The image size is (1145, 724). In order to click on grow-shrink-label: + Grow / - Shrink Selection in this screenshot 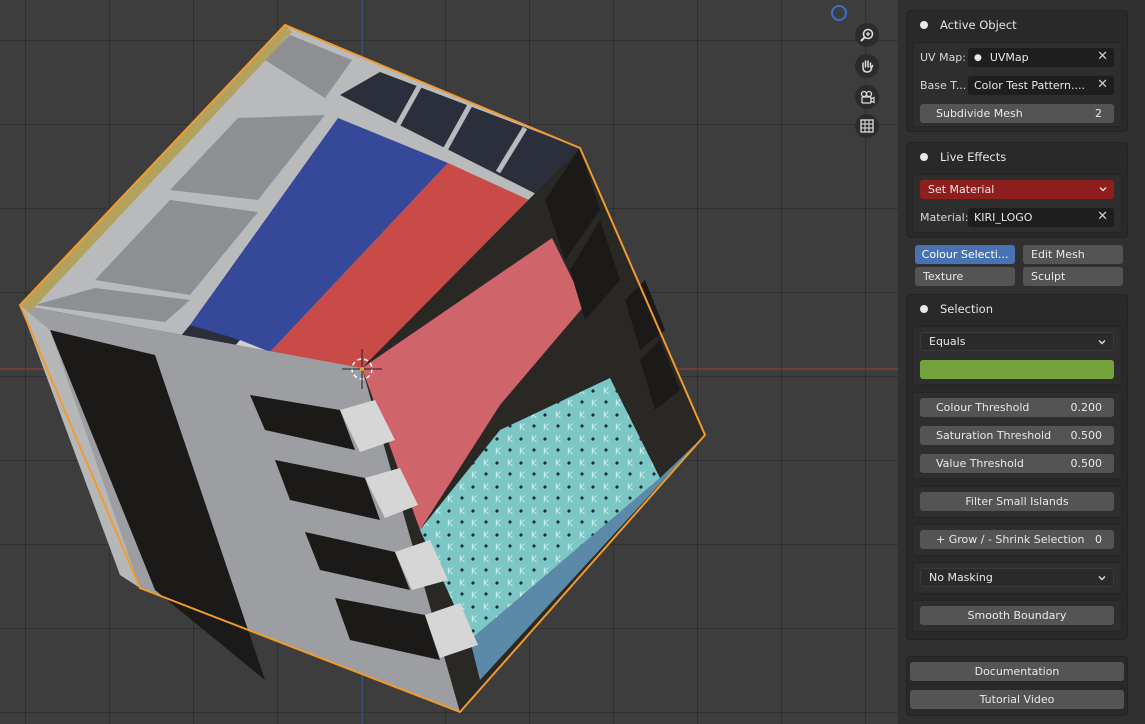, I will do `click(1010, 539)`.